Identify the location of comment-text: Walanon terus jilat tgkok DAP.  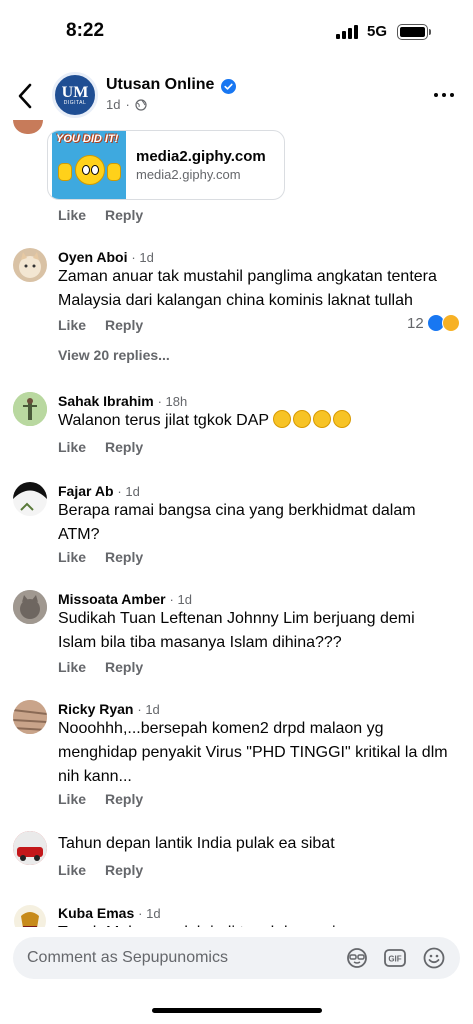
(253, 421).